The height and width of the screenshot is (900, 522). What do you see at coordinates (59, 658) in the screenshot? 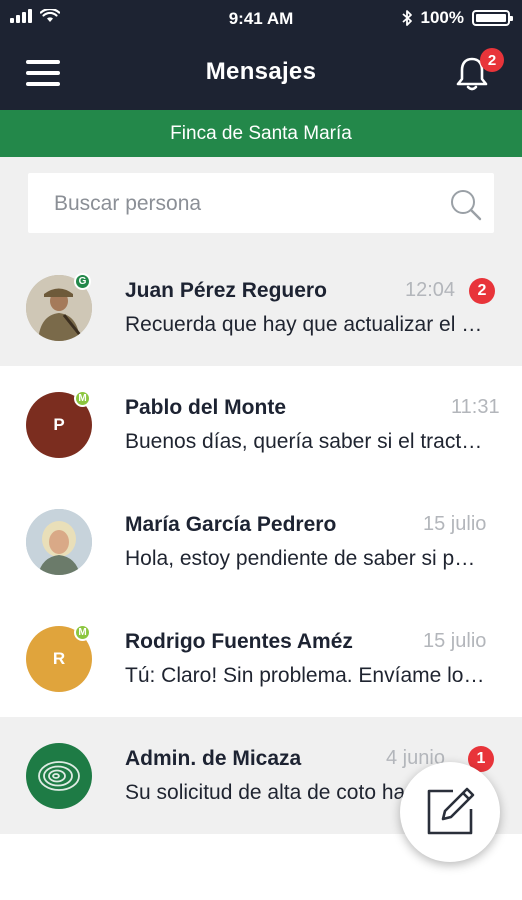
I see `avatar-initial: R` at bounding box center [59, 658].